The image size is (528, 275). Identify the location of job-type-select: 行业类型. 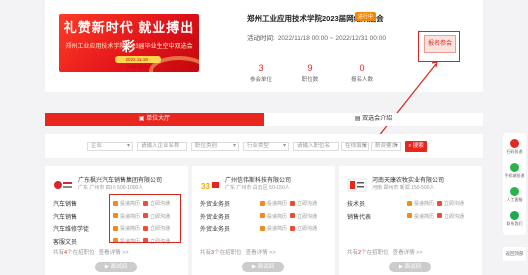
(266, 146).